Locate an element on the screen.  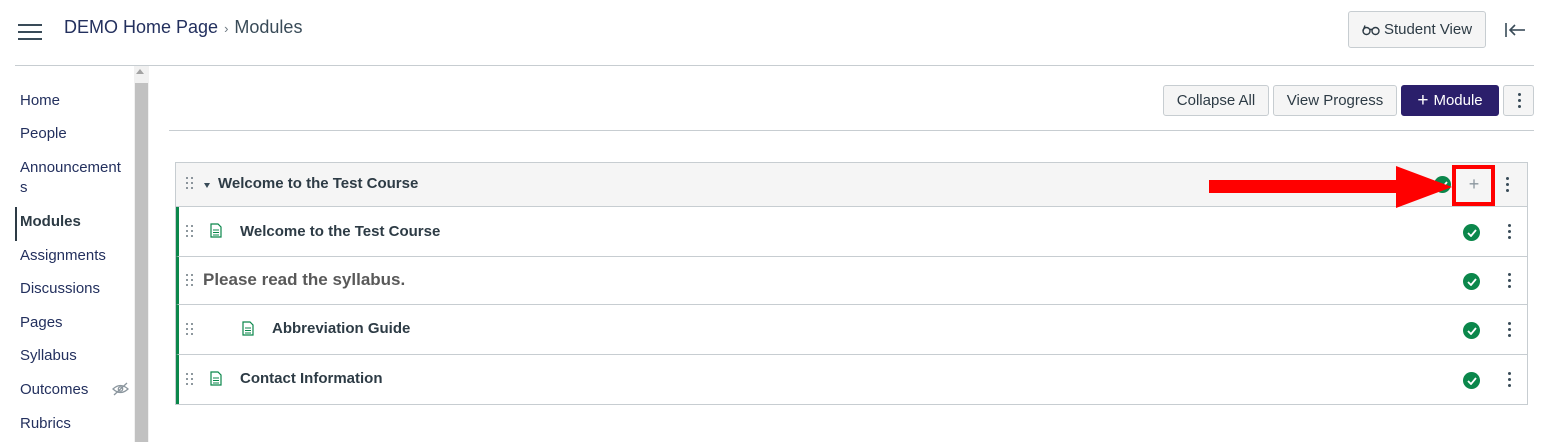
nav-item-pages: Pages is located at coordinates (41, 323).